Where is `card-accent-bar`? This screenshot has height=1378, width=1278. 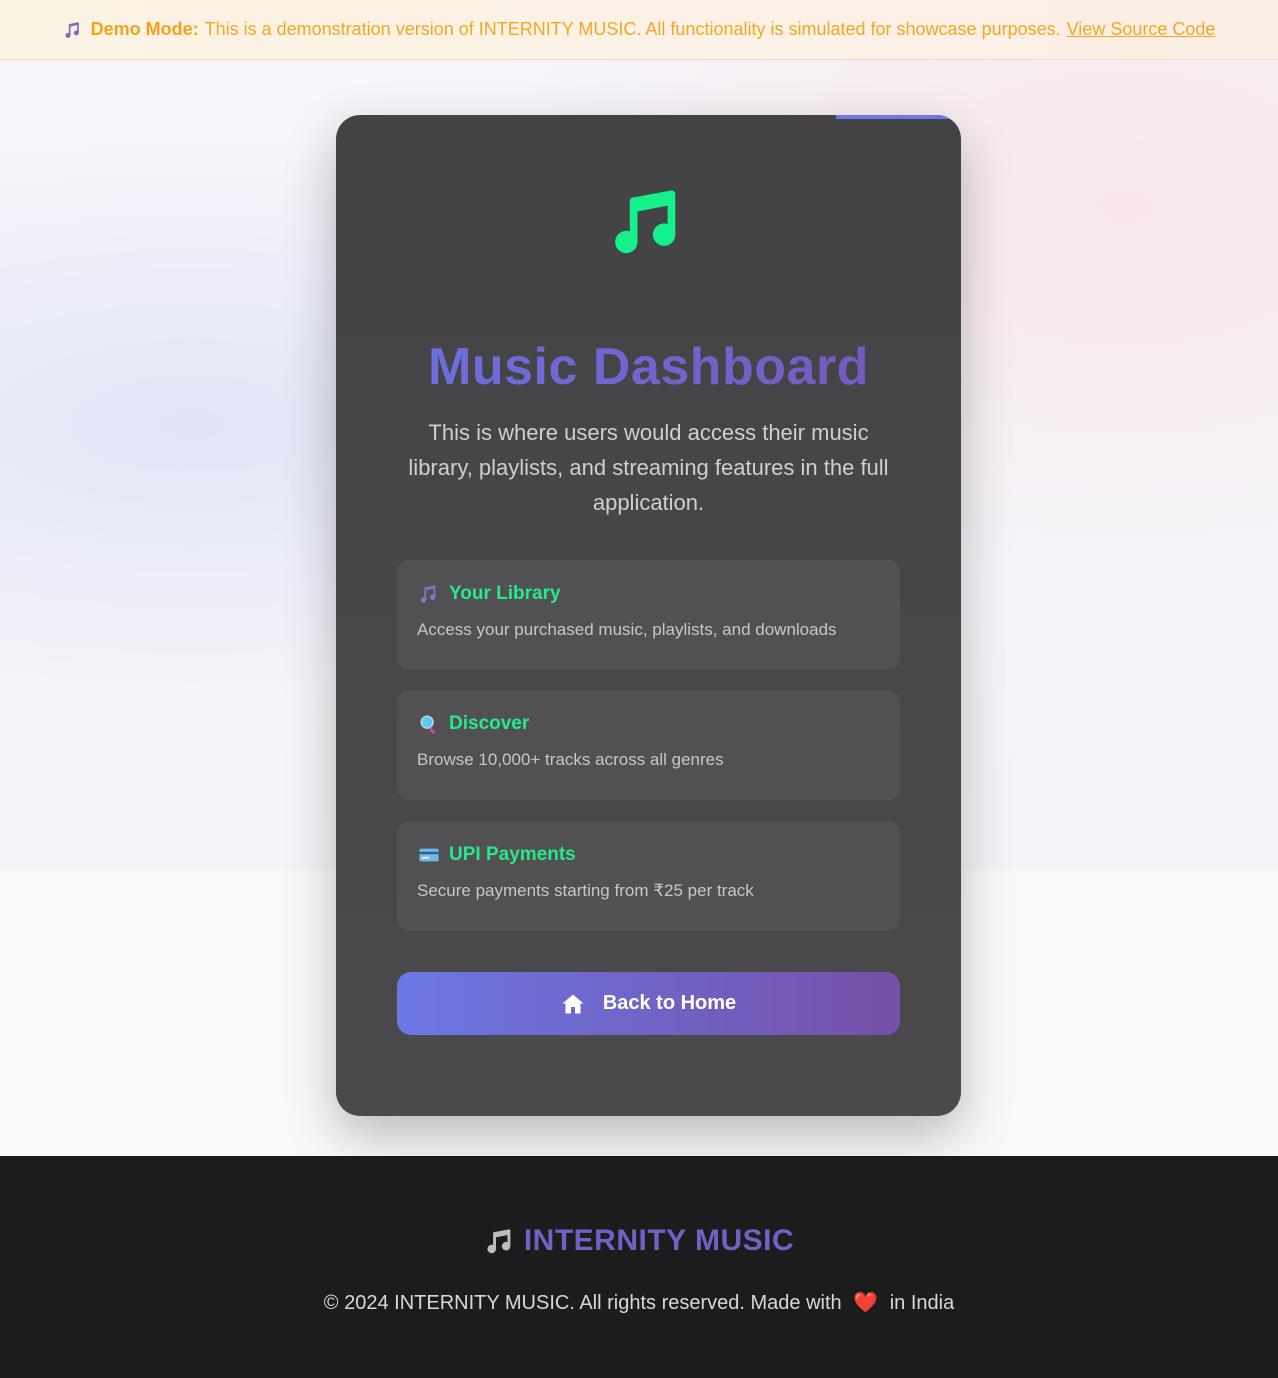 card-accent-bar is located at coordinates (898, 117).